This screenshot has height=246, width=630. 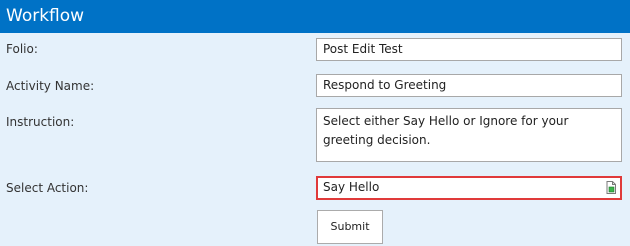 What do you see at coordinates (45, 16) in the screenshot?
I see `page-title: Workflow` at bounding box center [45, 16].